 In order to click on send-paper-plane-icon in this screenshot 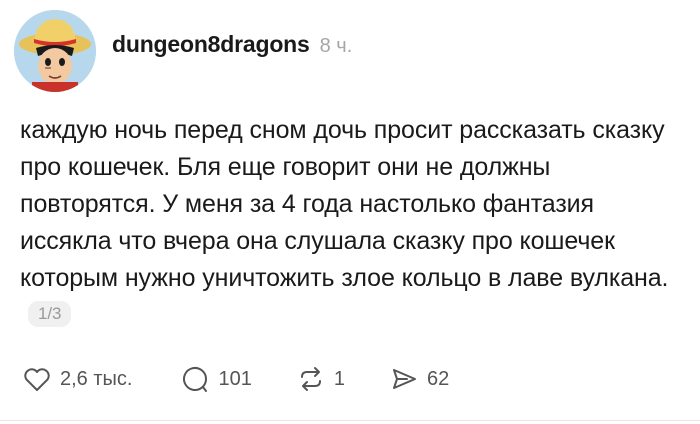, I will do `click(404, 379)`.